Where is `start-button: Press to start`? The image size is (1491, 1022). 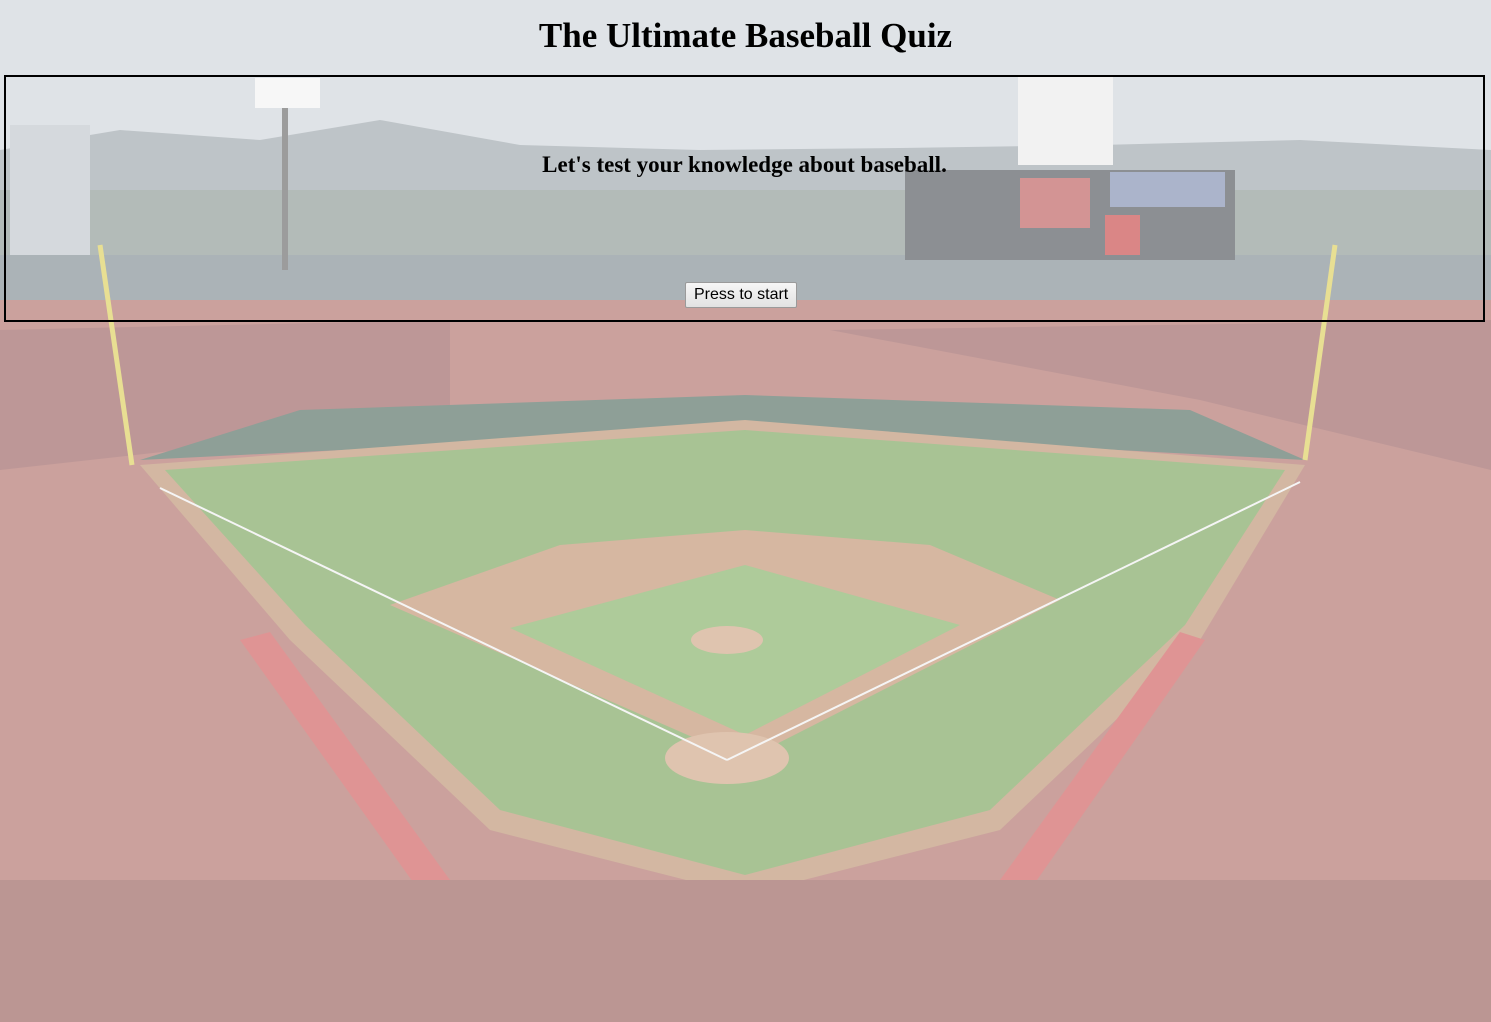 start-button: Press to start is located at coordinates (741, 295).